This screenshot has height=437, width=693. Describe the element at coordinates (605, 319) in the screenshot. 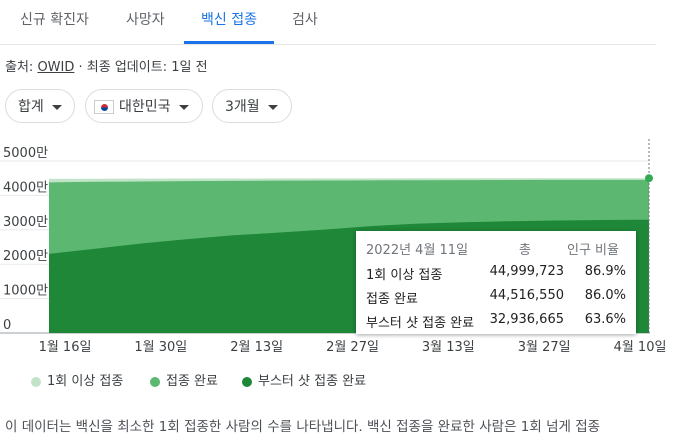

I see `tooltip-row-ratio: 63.6%` at that location.